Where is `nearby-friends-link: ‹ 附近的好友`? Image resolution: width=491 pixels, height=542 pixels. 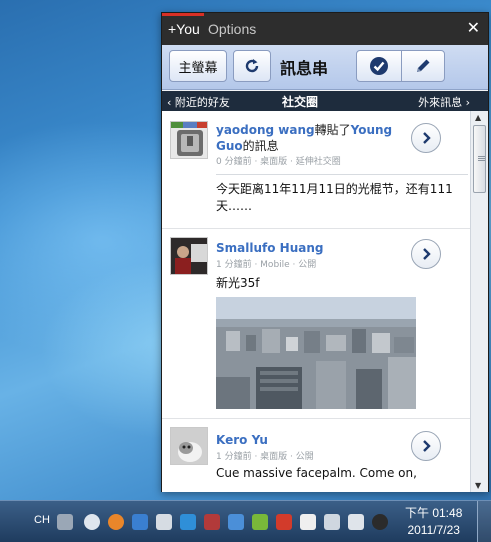
nearby-friends-link: ‹ 附近的好友 is located at coordinates (198, 102).